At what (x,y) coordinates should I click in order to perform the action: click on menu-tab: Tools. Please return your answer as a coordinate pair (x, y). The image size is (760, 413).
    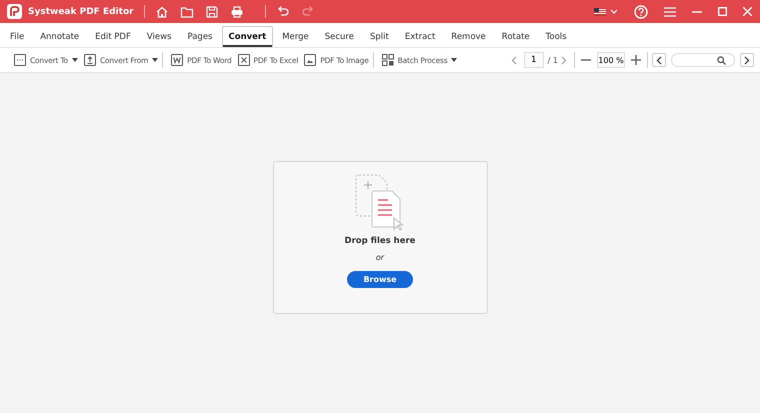
    Looking at the image, I should click on (556, 36).